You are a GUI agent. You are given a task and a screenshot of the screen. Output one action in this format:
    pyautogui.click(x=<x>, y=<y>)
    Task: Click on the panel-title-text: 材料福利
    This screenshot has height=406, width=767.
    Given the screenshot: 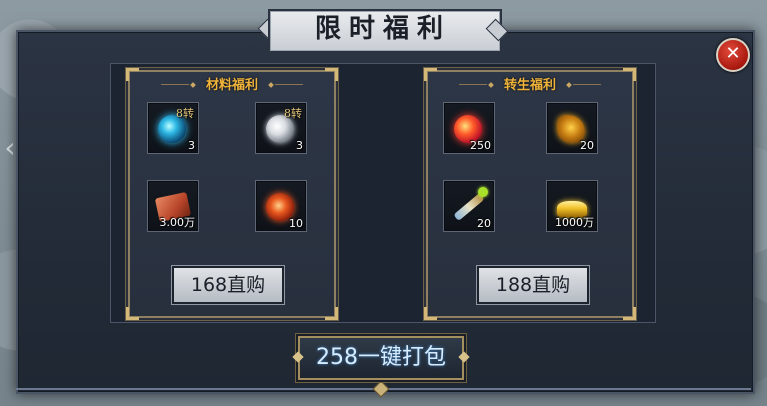 What is the action you would take?
    pyautogui.click(x=231, y=85)
    